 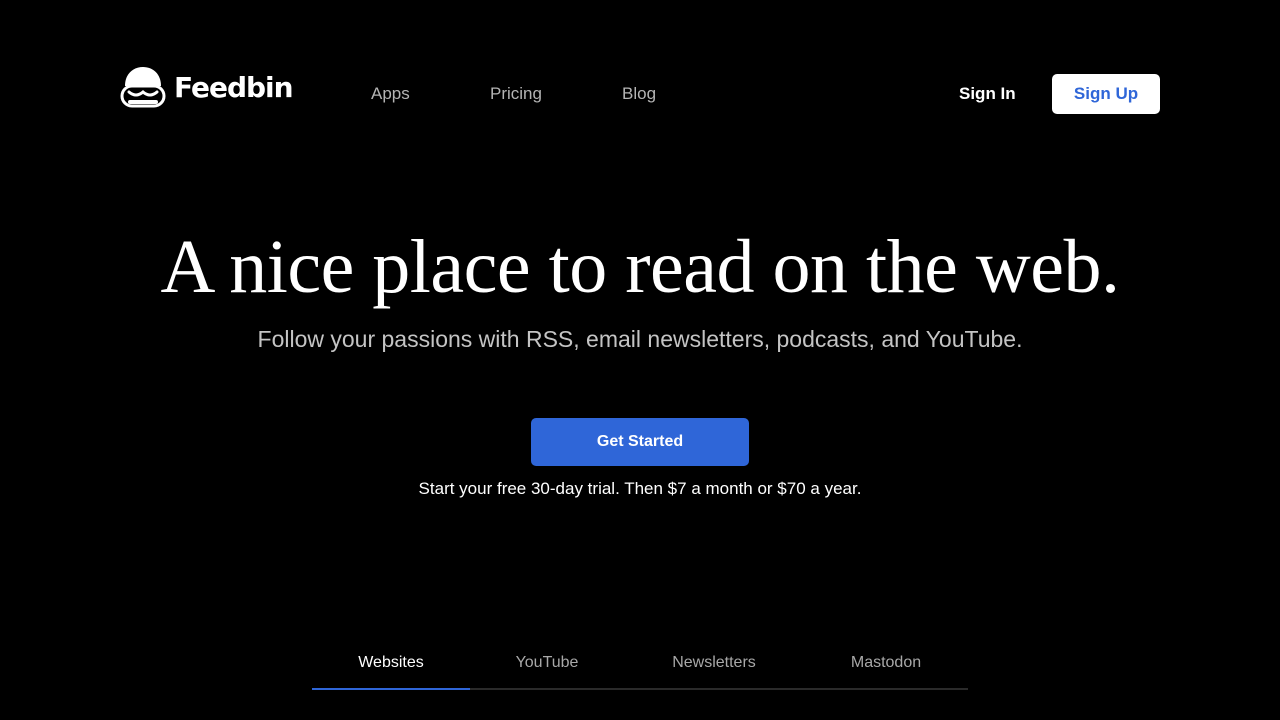 What do you see at coordinates (234, 87) in the screenshot?
I see `brand-name: Feedbin` at bounding box center [234, 87].